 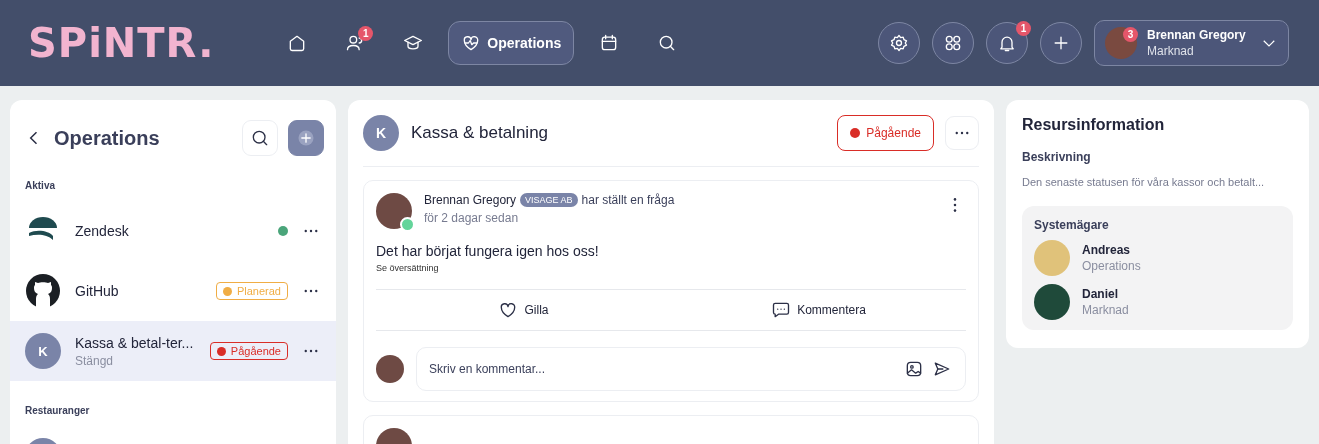 I want to click on notification-badge: 3, so click(x=1130, y=34).